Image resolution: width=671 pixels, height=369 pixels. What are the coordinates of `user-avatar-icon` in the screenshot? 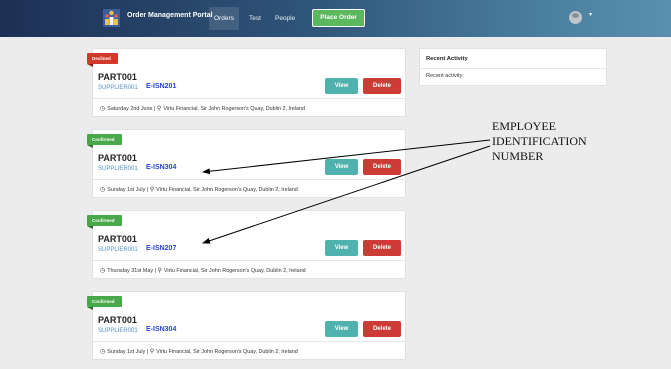 It's located at (575, 17).